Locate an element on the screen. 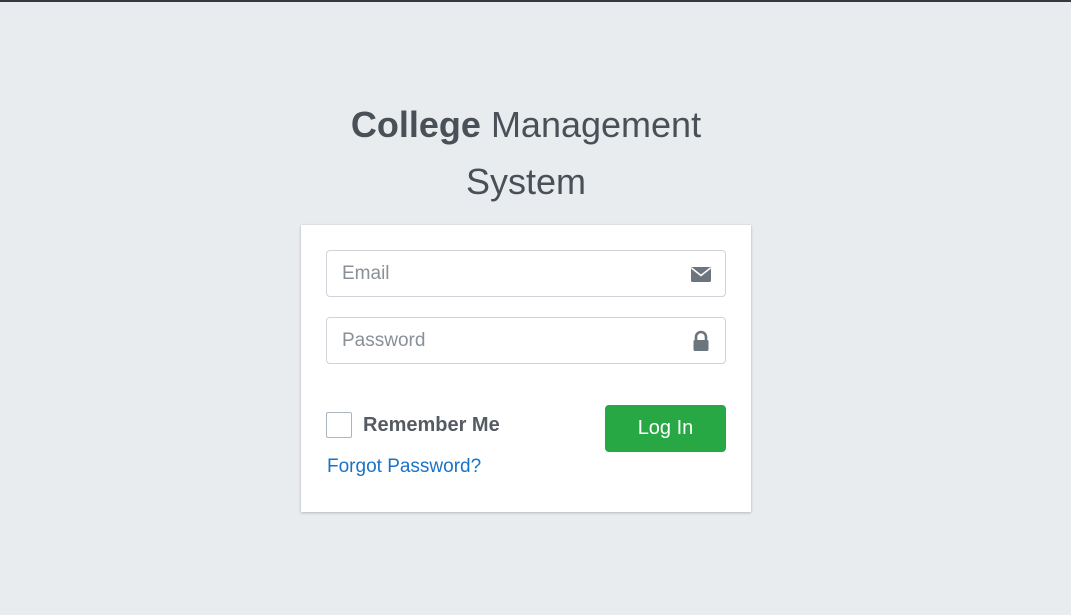  password-input-group is located at coordinates (526, 340).